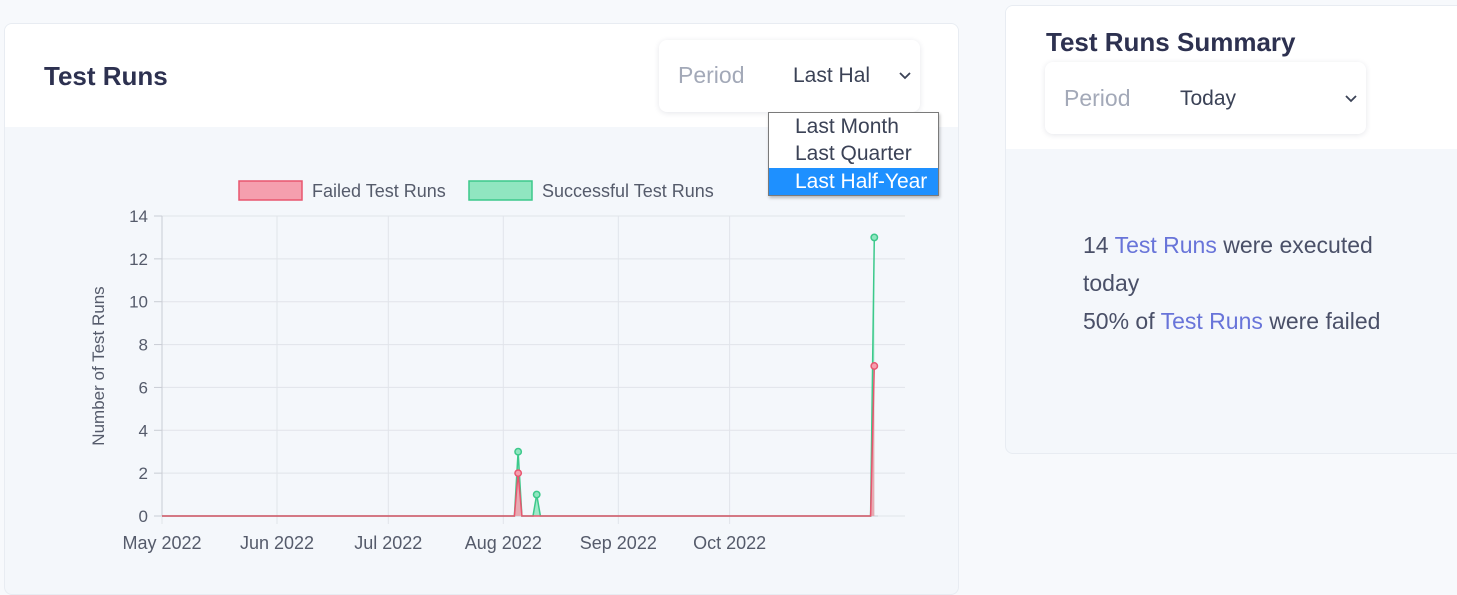  Describe the element at coordinates (1096, 245) in the screenshot. I see `summary-count: 14` at that location.